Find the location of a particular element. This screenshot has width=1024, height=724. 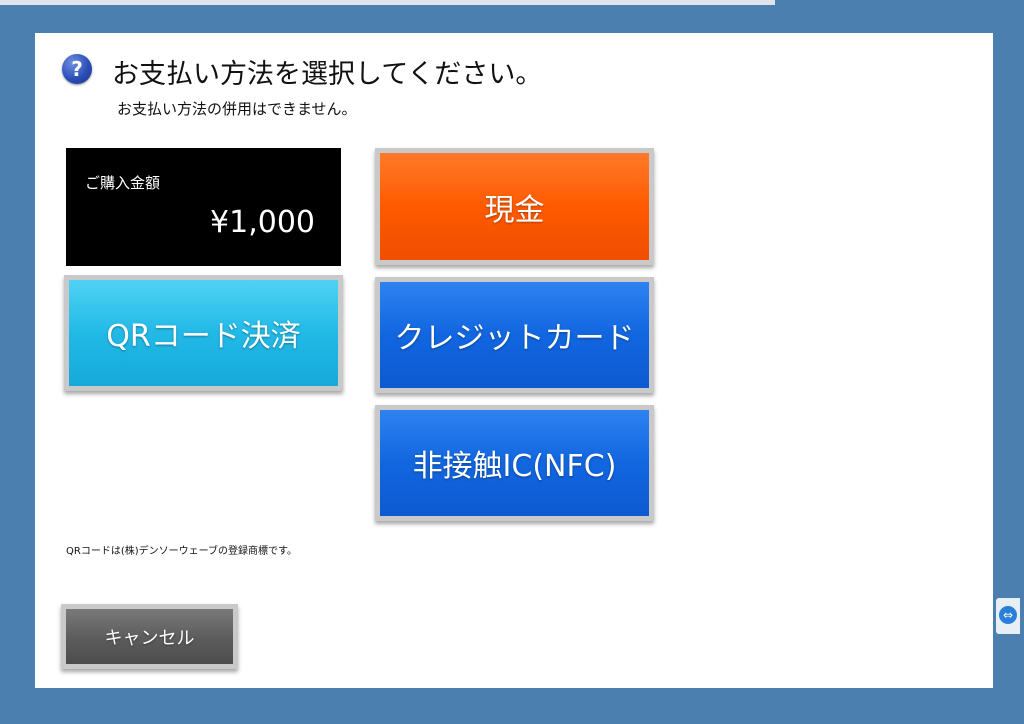

cancel-button: キャンセル is located at coordinates (149, 636).